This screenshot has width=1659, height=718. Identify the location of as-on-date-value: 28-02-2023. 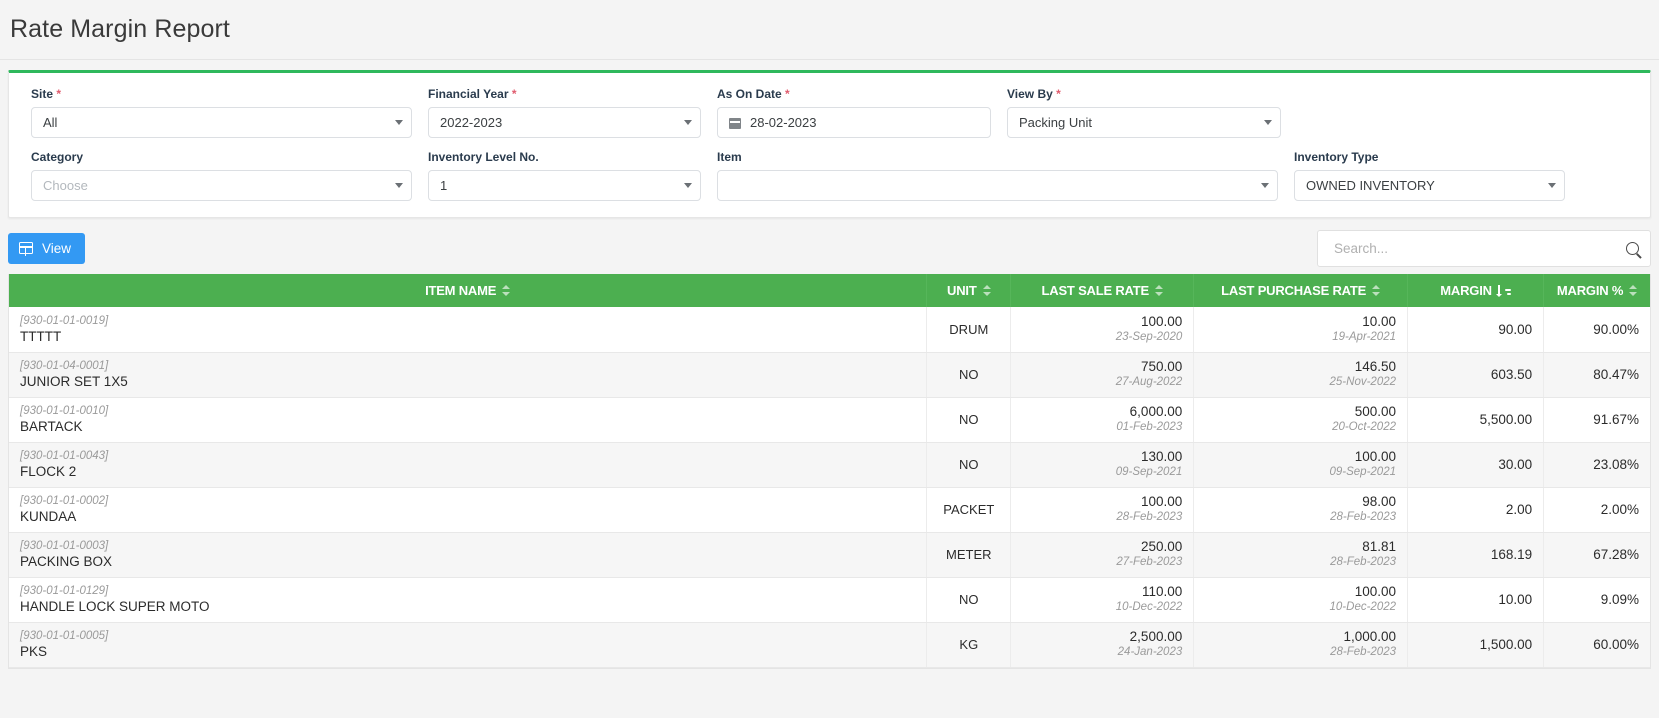
(783, 122).